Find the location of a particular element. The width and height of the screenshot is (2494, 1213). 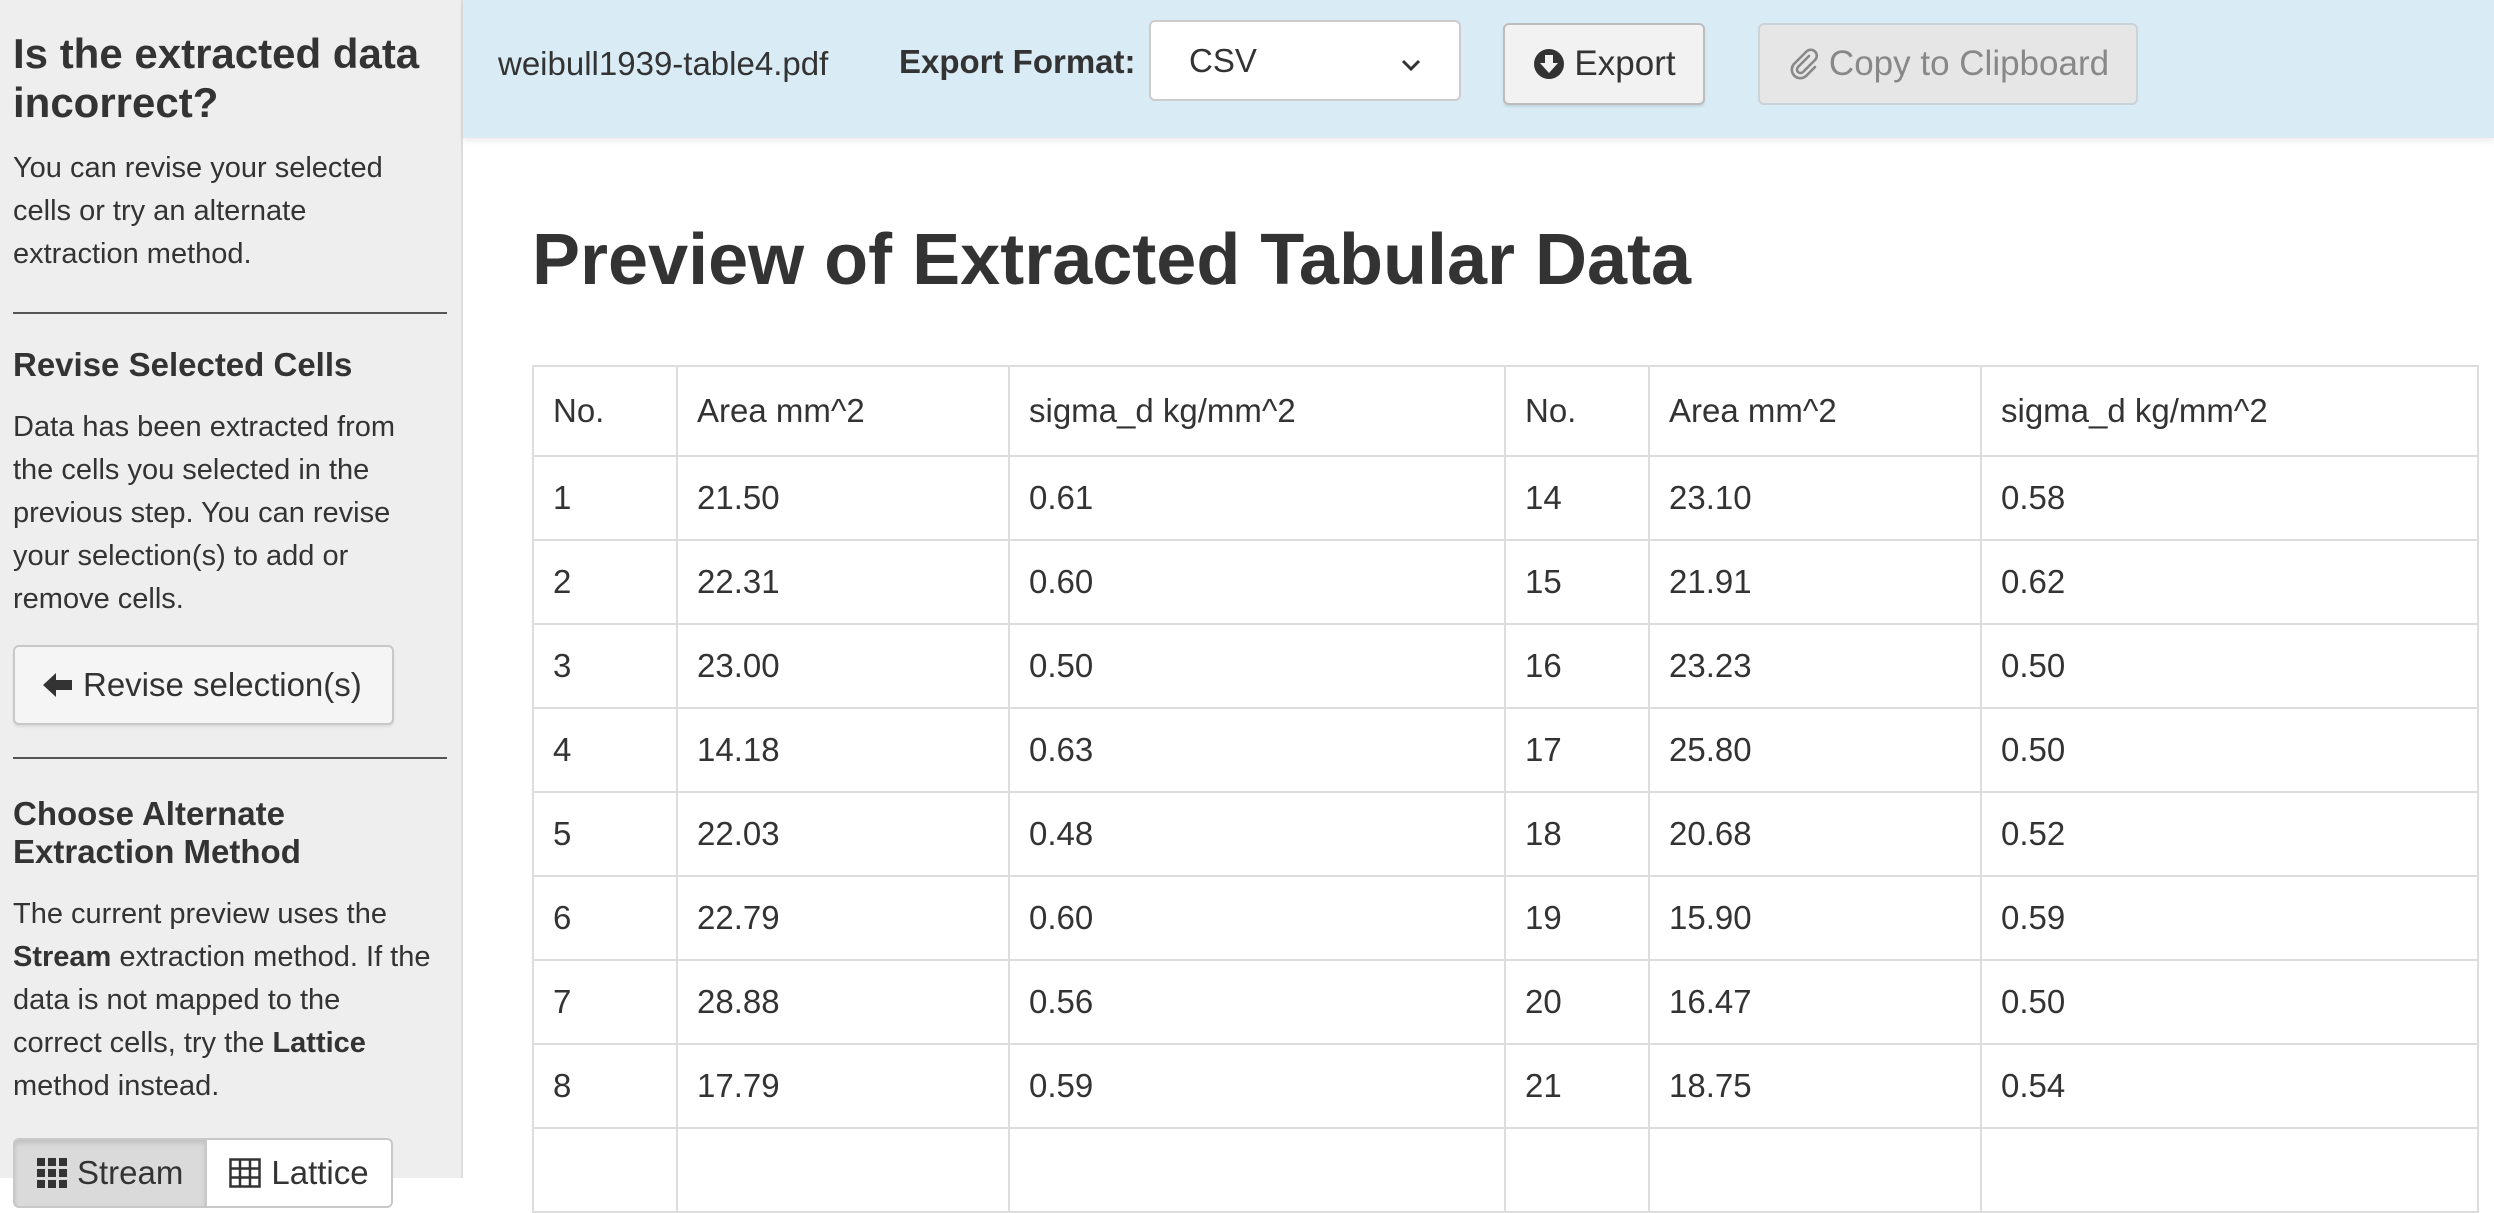

table-cell: 0.62 is located at coordinates (2229, 582).